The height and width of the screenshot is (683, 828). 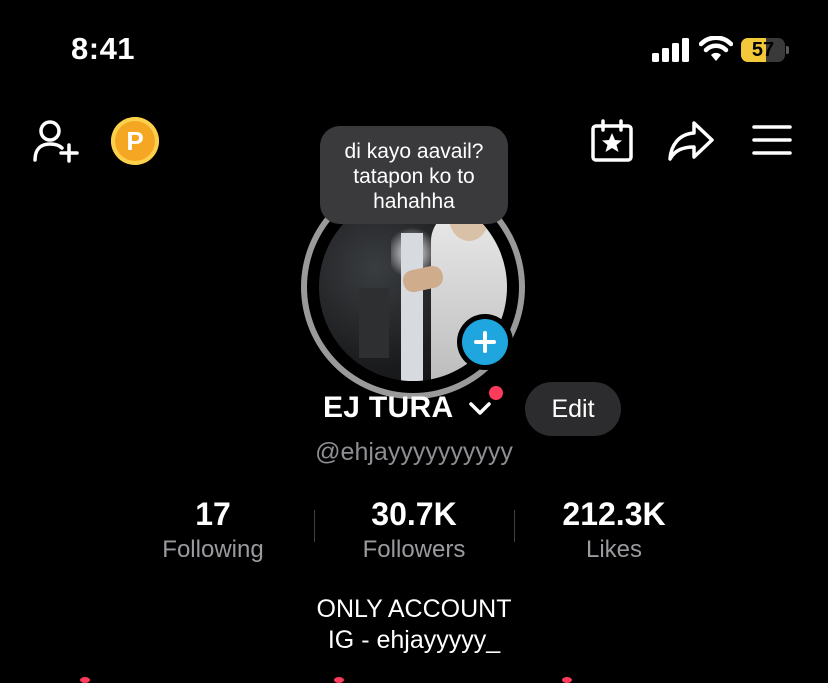 I want to click on share-icon, so click(x=691, y=141).